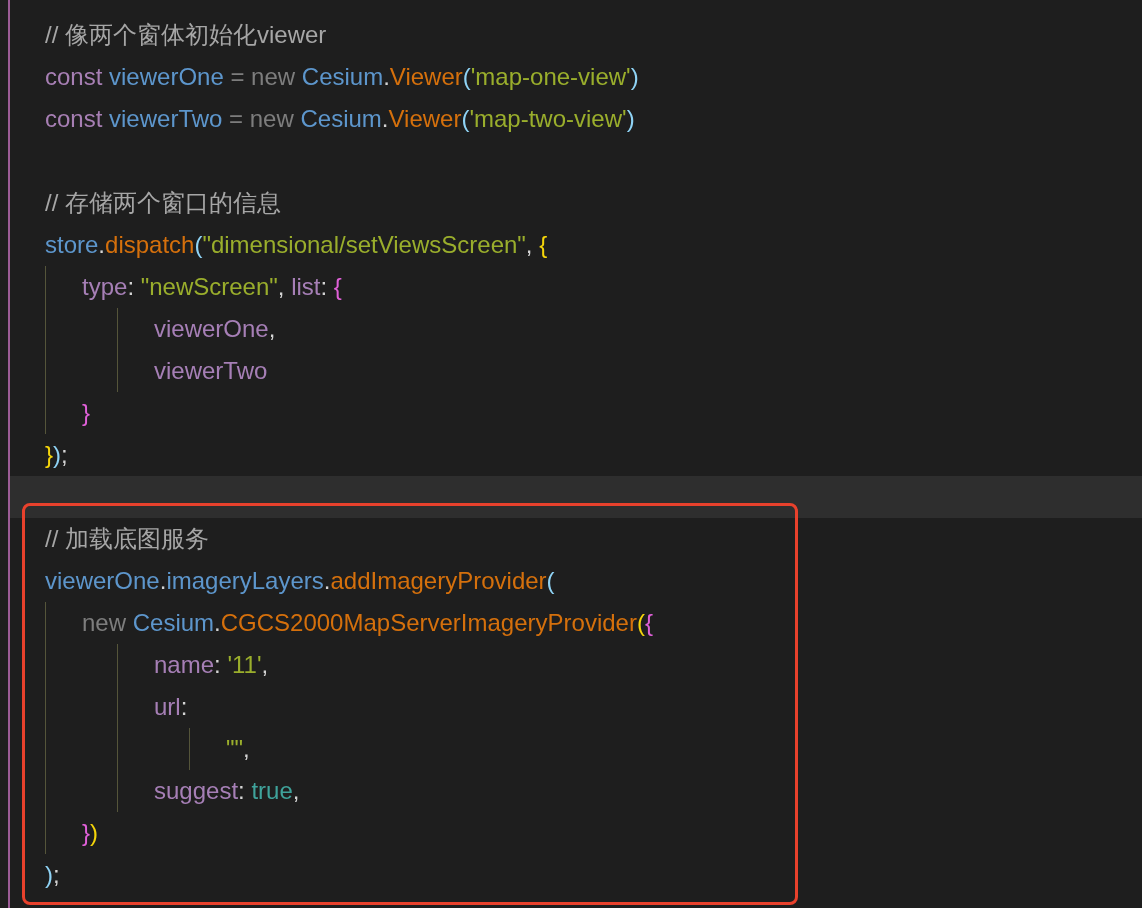  Describe the element at coordinates (368, 623) in the screenshot. I see `code-line: new Cesium.CGCS2000MapServerImageryProvider({` at that location.